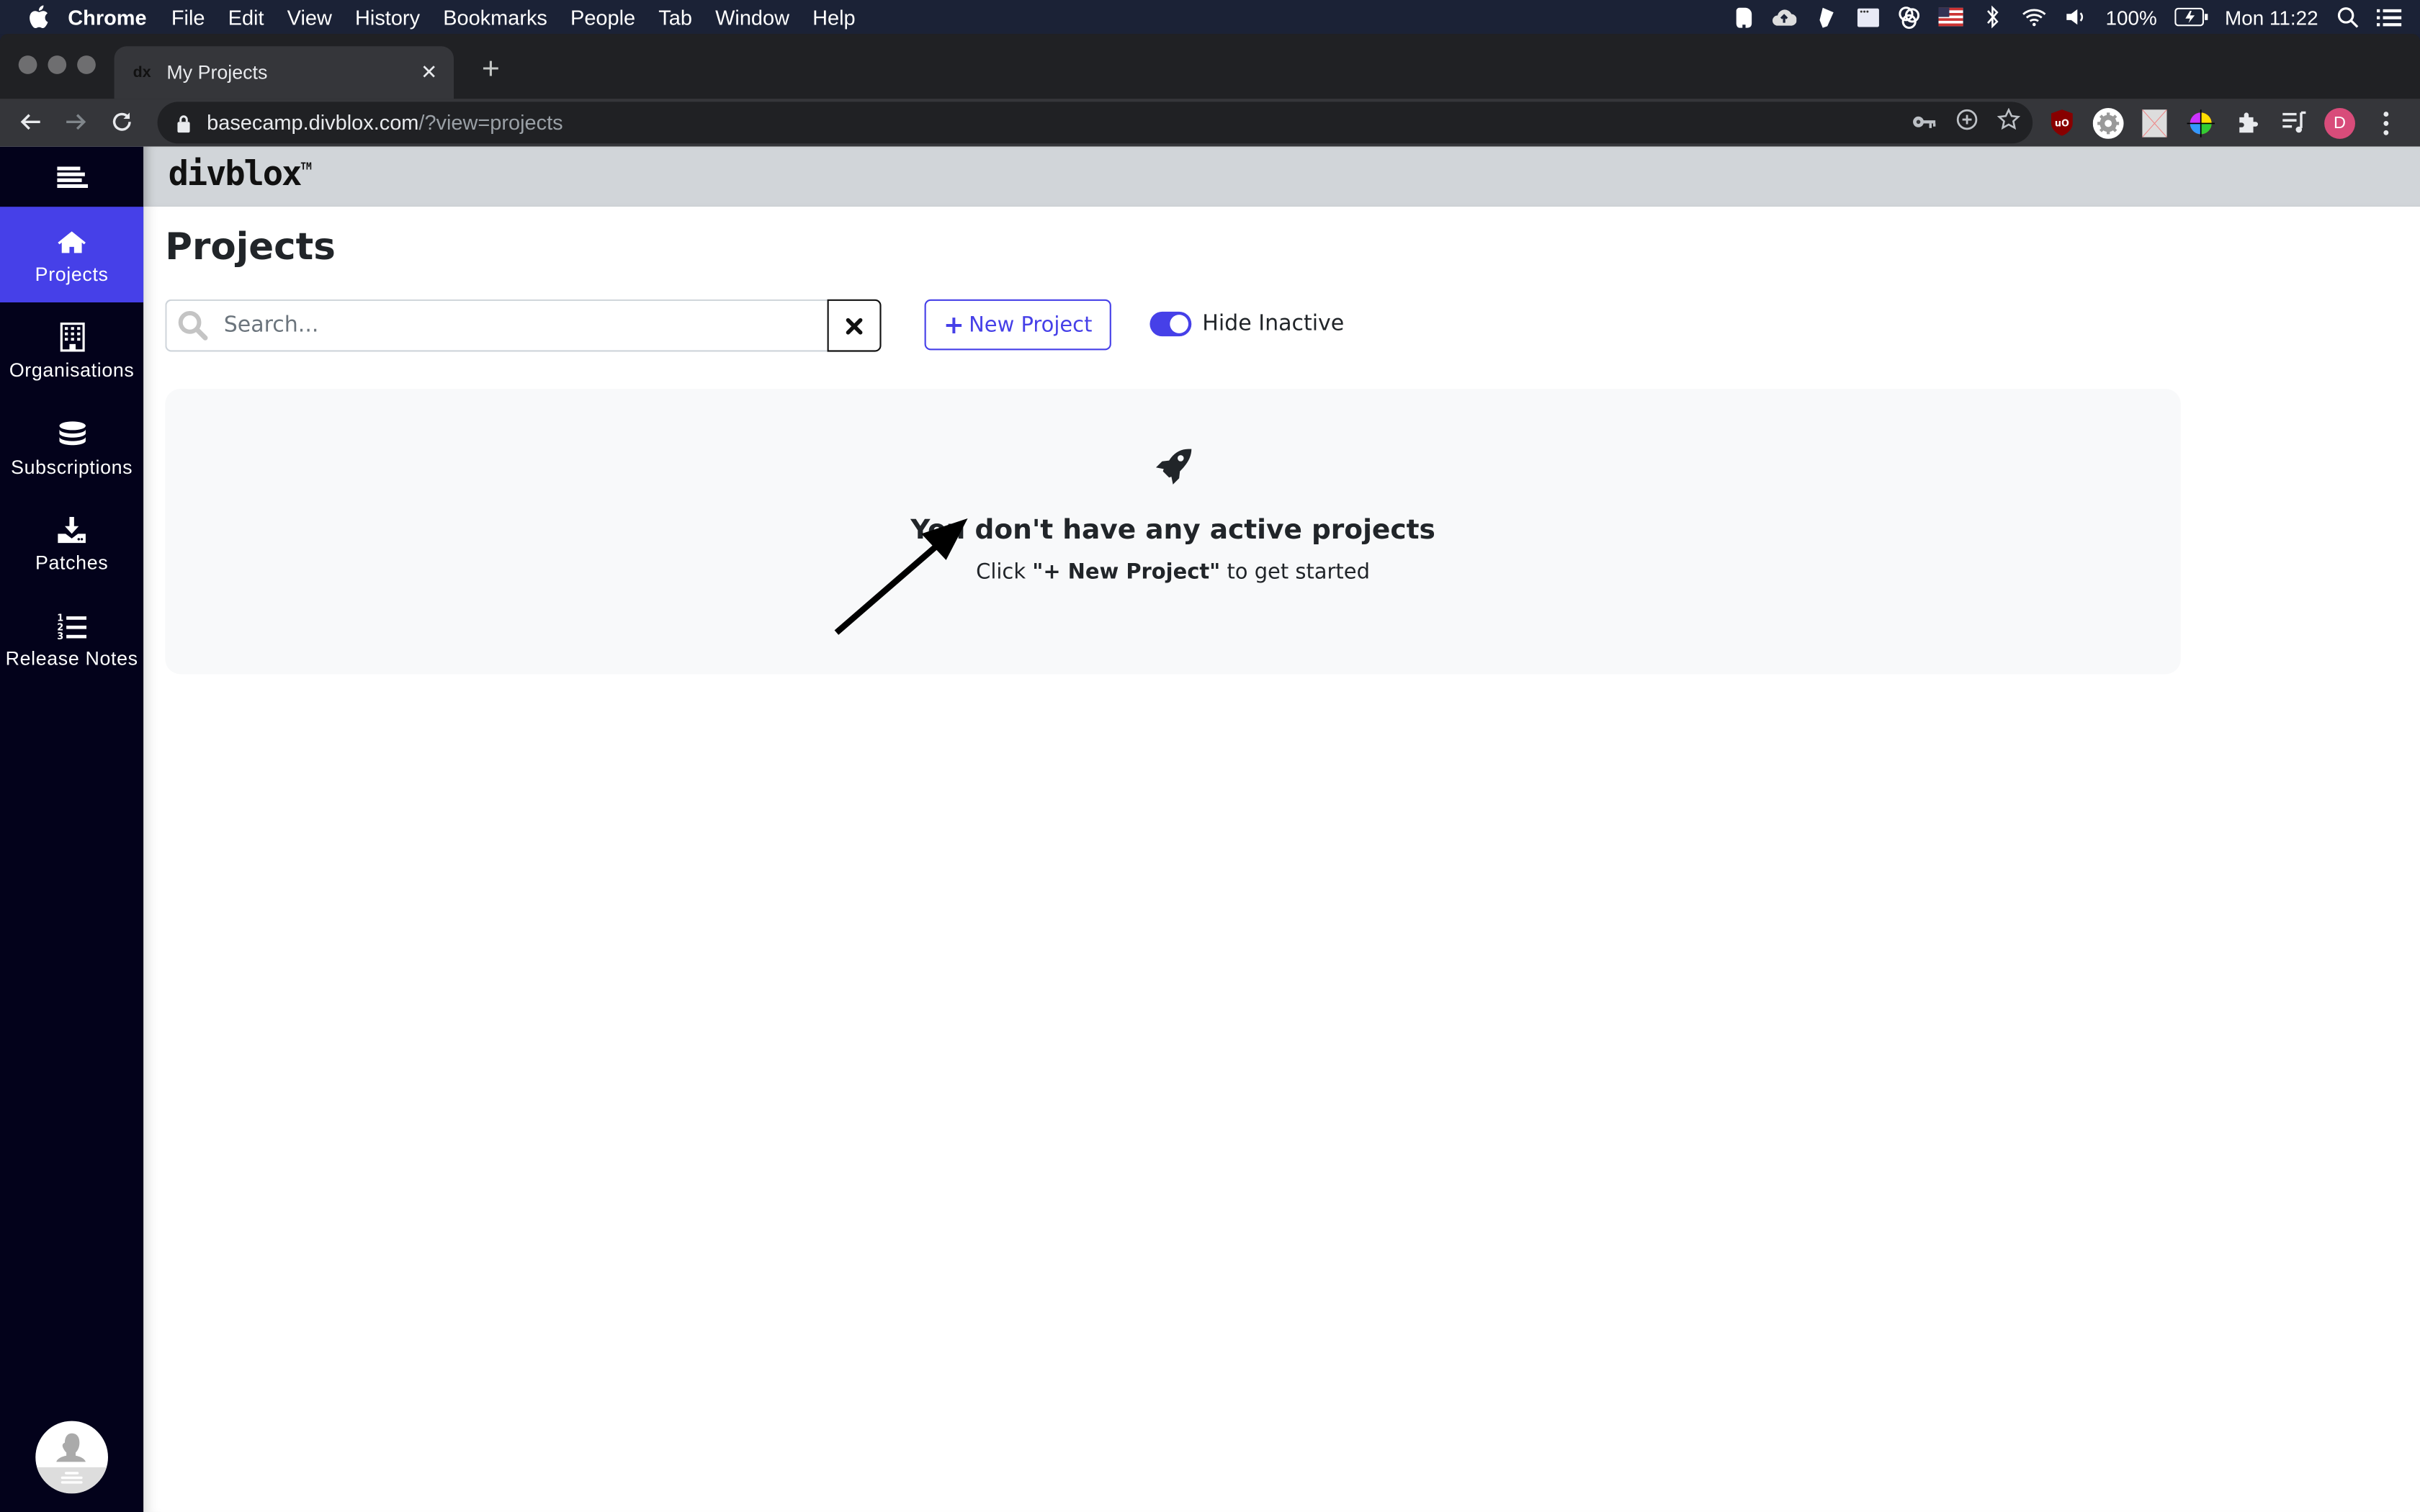 This screenshot has height=1512, width=2420. I want to click on user-avatar, so click(71, 1457).